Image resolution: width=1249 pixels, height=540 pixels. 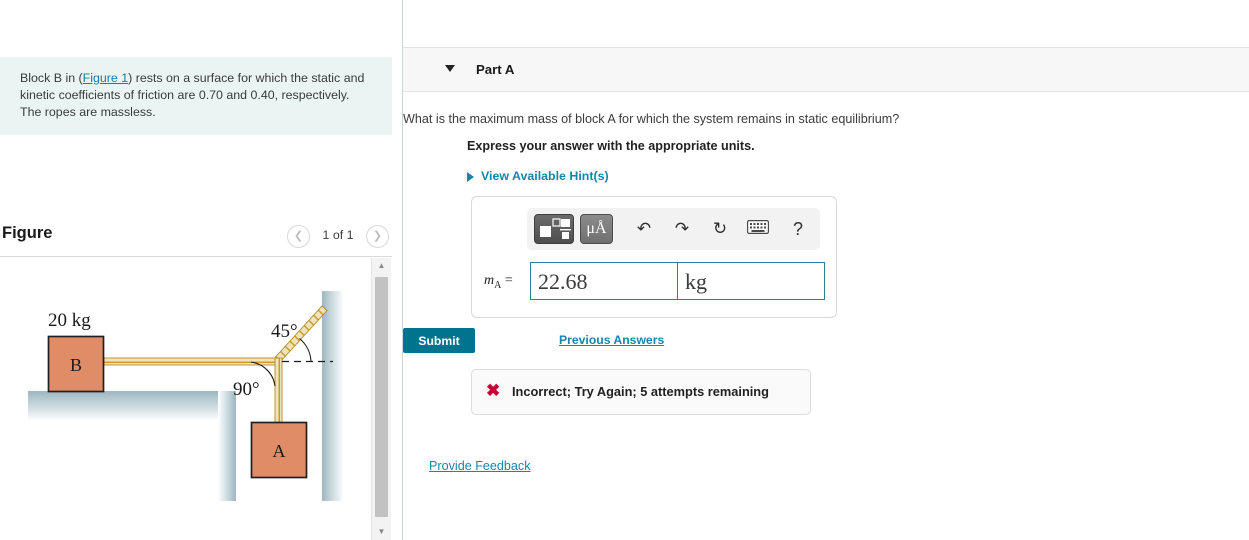 I want to click on math-template-glyph, so click(x=555, y=228).